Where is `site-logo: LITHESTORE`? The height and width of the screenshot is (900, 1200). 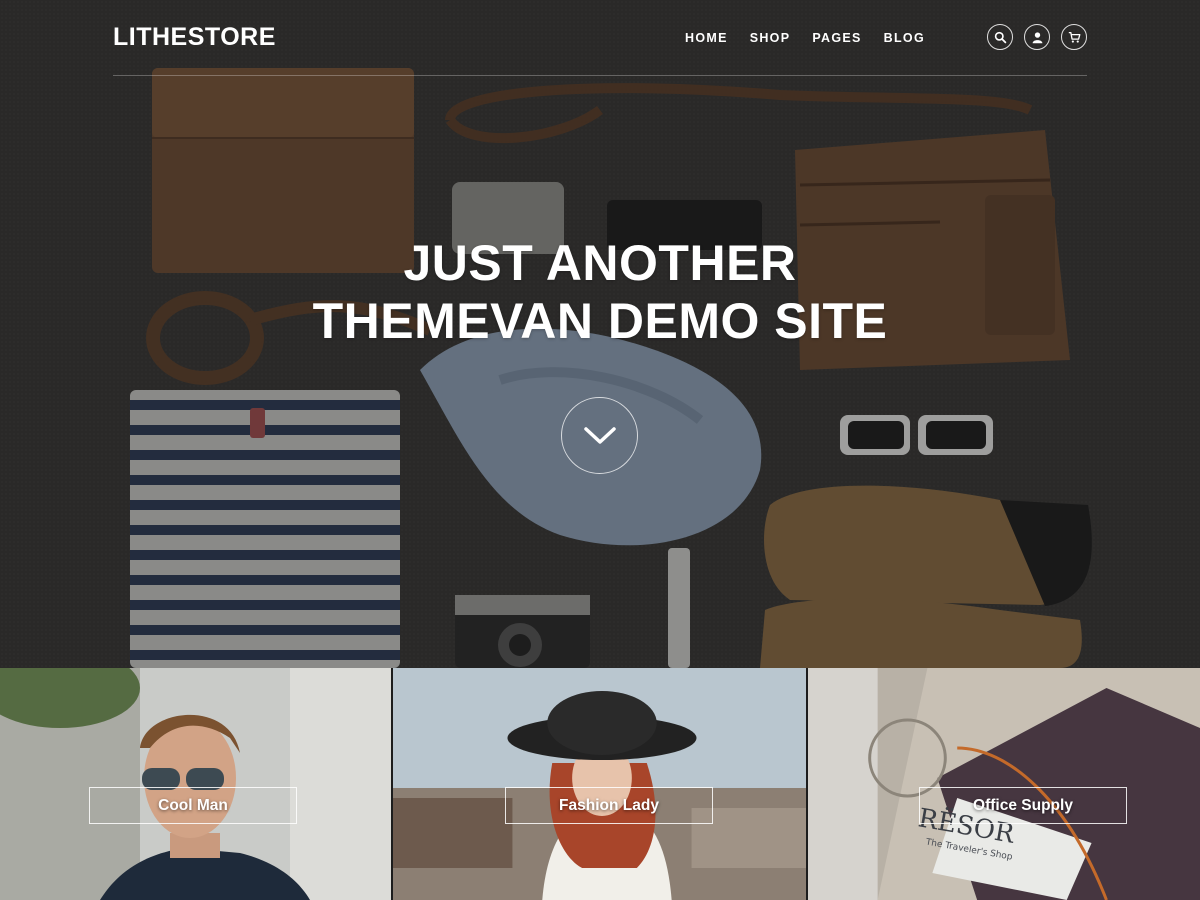
site-logo: LITHESTORE is located at coordinates (194, 37).